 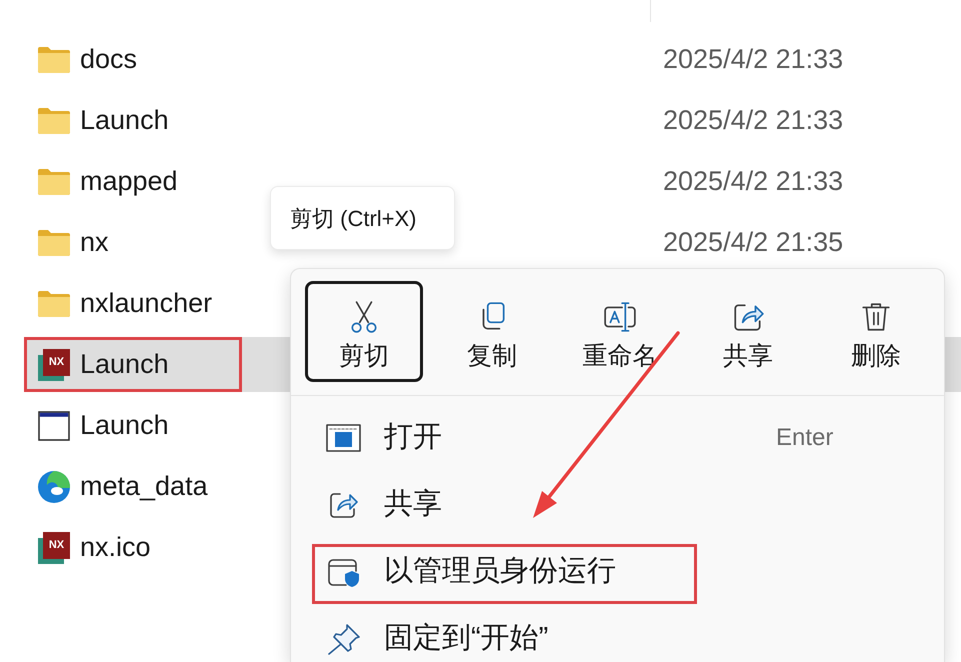 What do you see at coordinates (364, 331) in the screenshot?
I see `toolbar-button: 剪切` at bounding box center [364, 331].